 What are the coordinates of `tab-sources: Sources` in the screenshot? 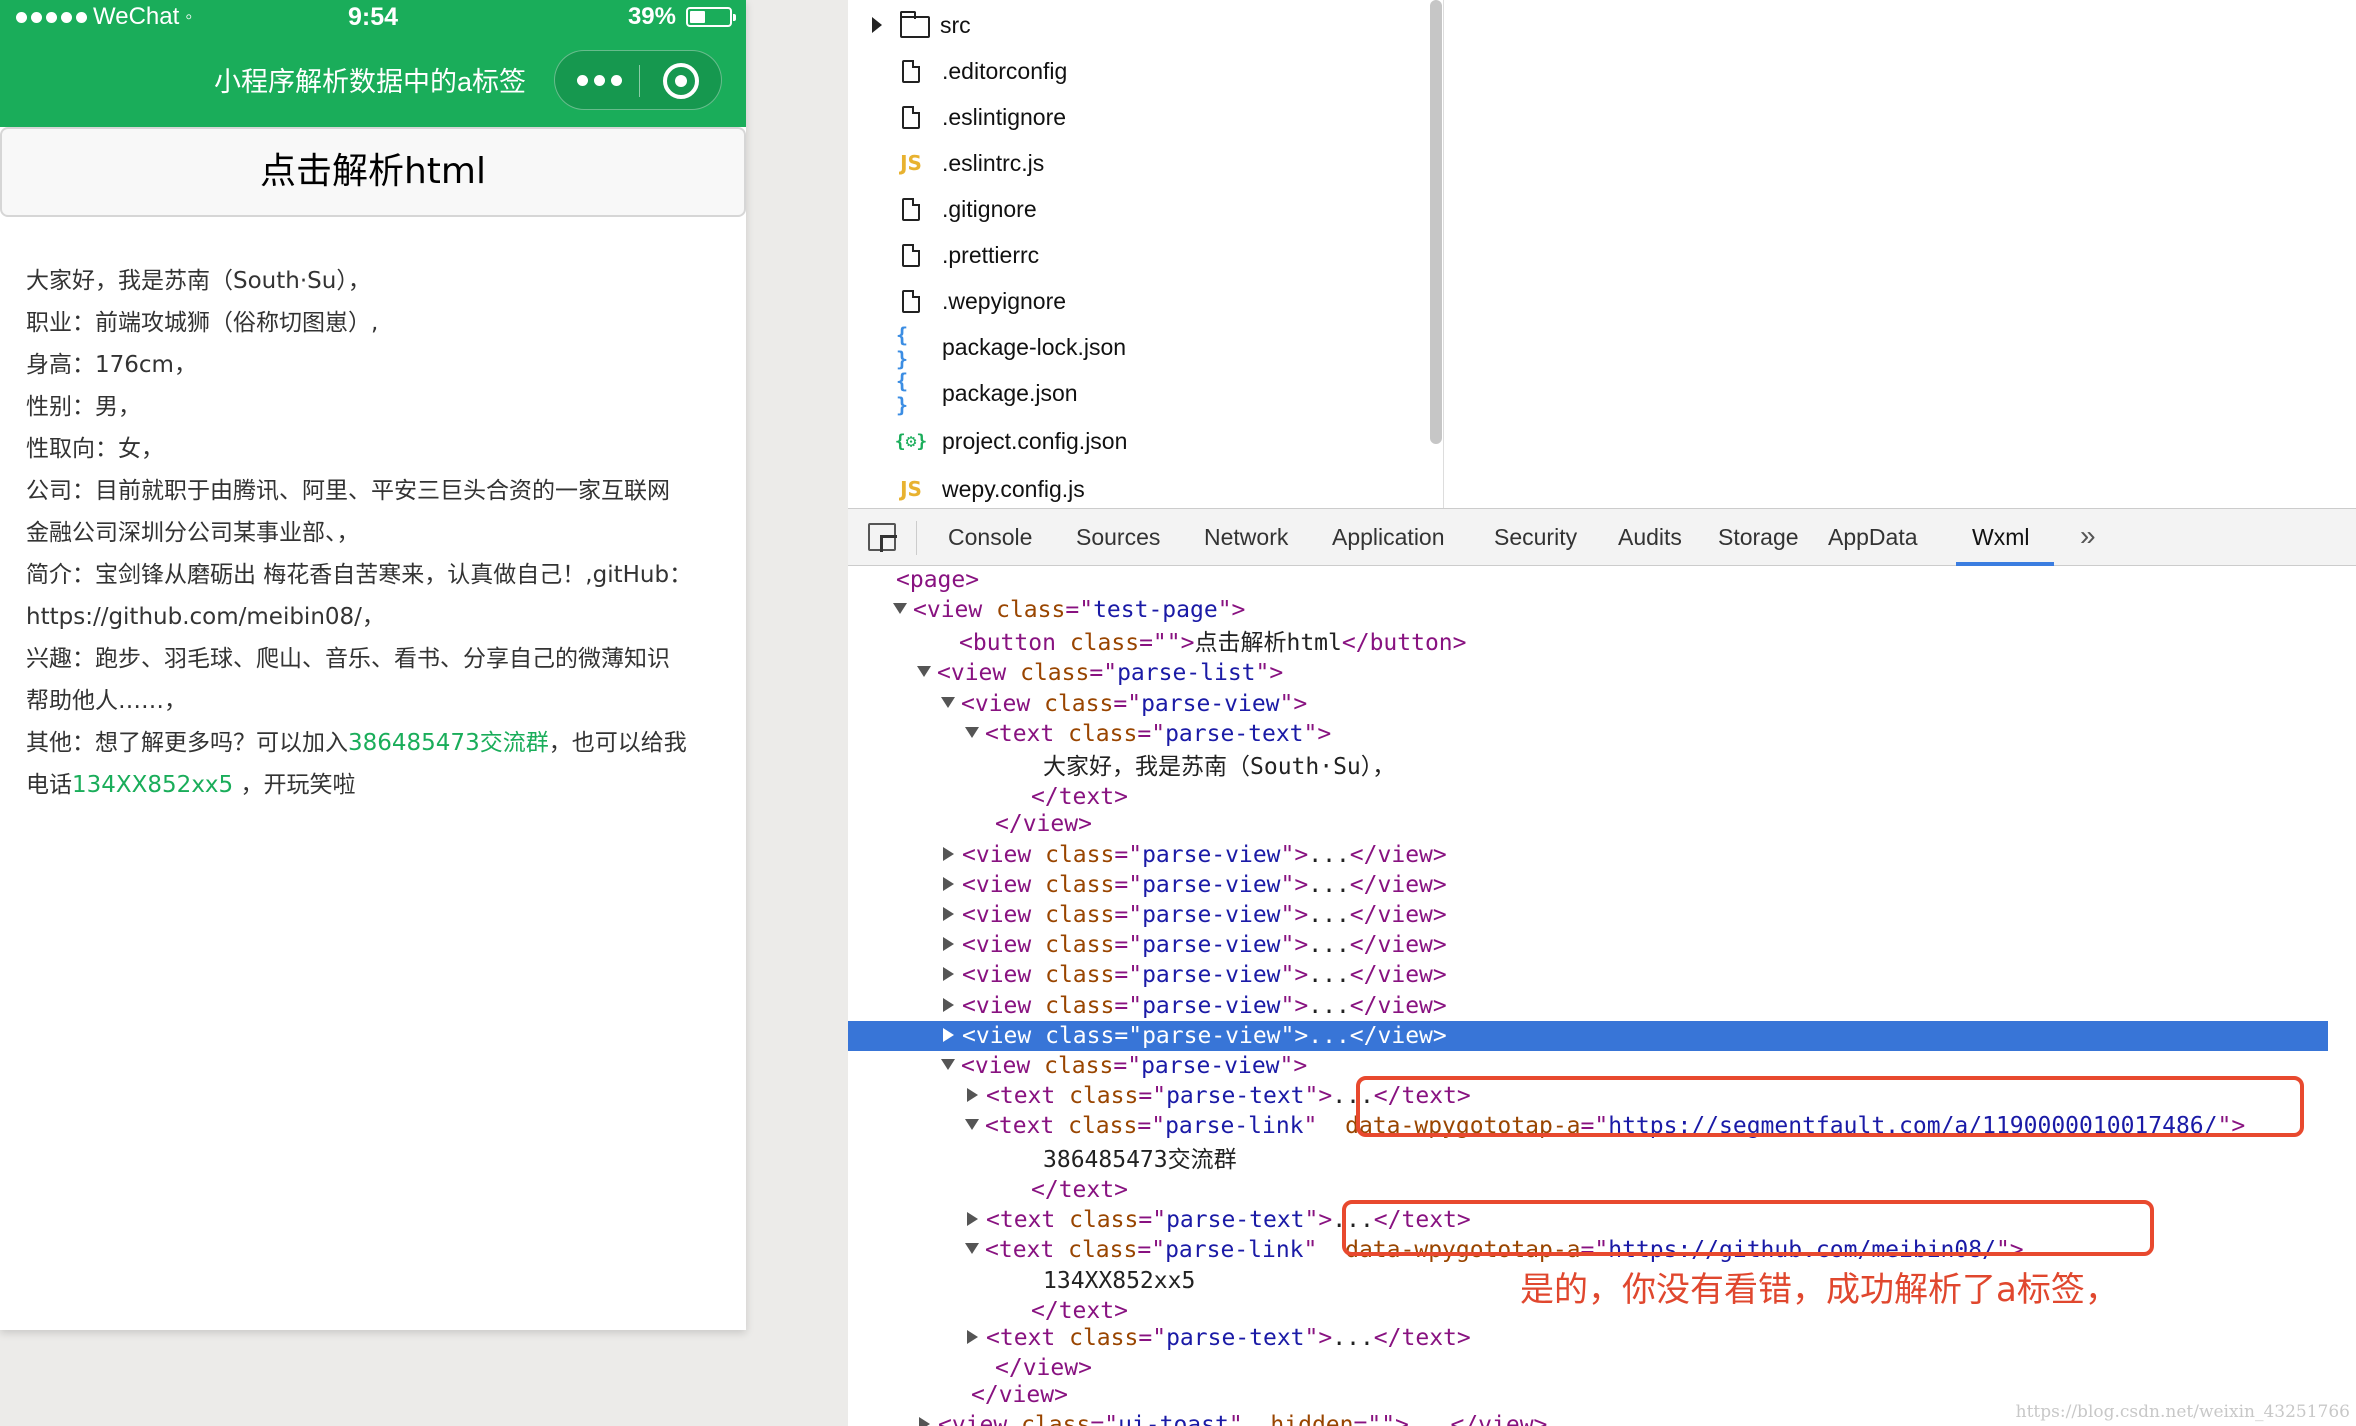 It's located at (1118, 537).